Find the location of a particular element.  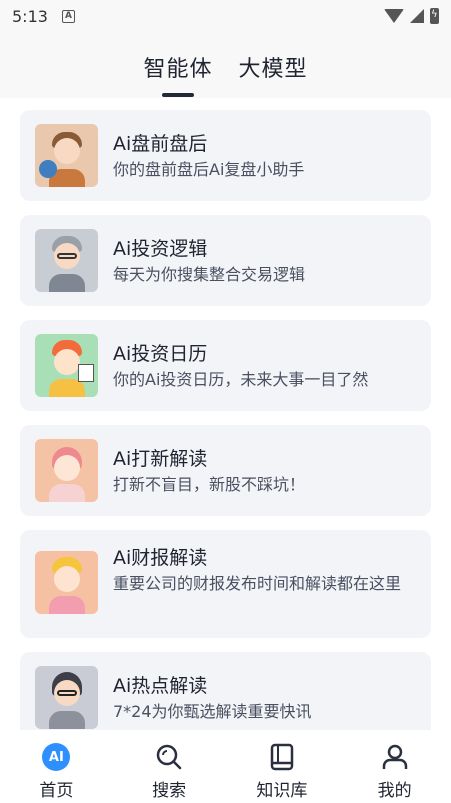

nav-search: 搜索 is located at coordinates (169, 766).